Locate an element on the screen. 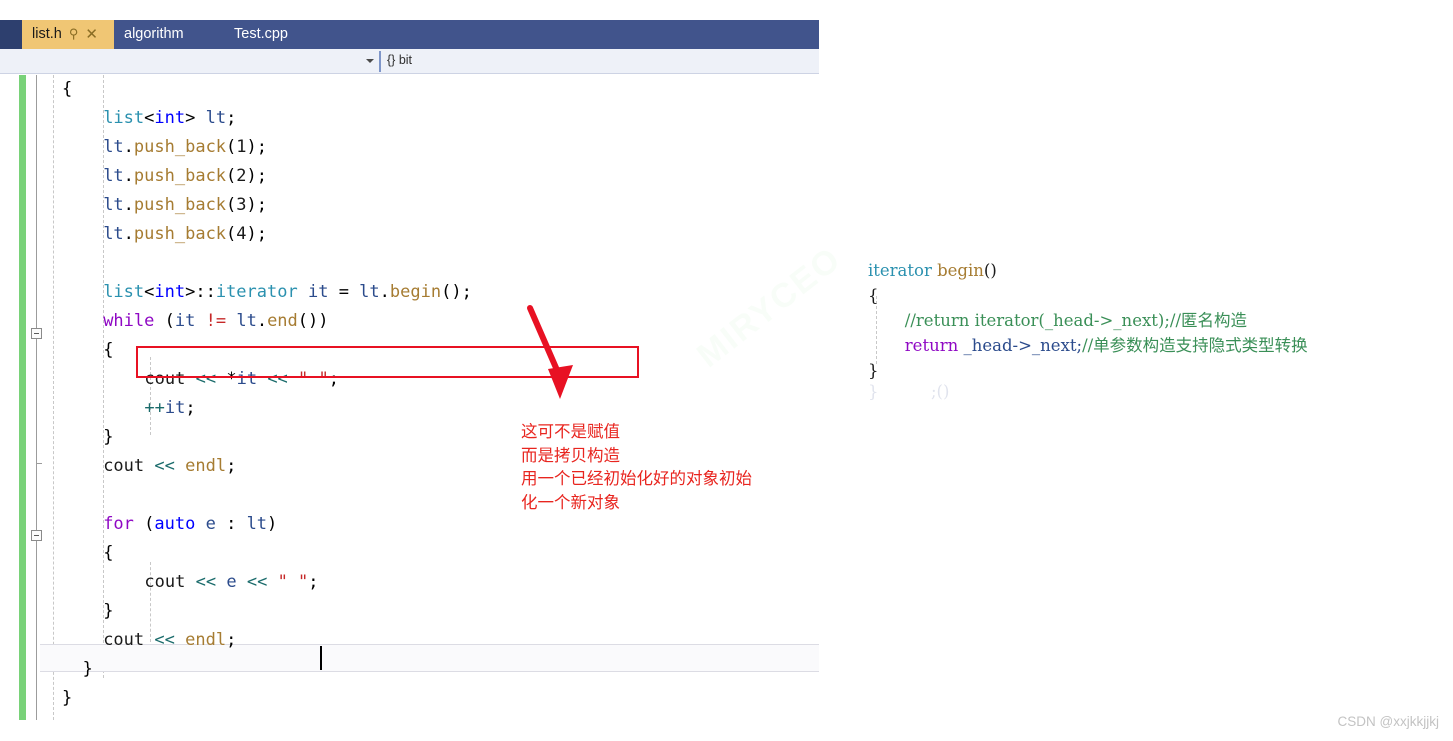  tab-label: list.h is located at coordinates (47, 34).